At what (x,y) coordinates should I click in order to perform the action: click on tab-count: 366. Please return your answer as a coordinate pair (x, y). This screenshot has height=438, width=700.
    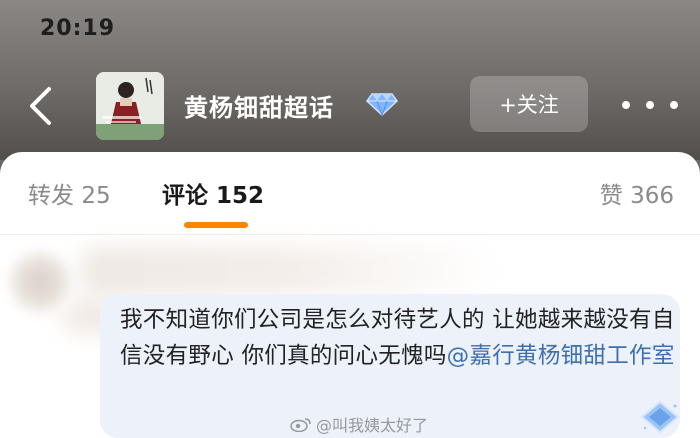
    Looking at the image, I should click on (652, 196).